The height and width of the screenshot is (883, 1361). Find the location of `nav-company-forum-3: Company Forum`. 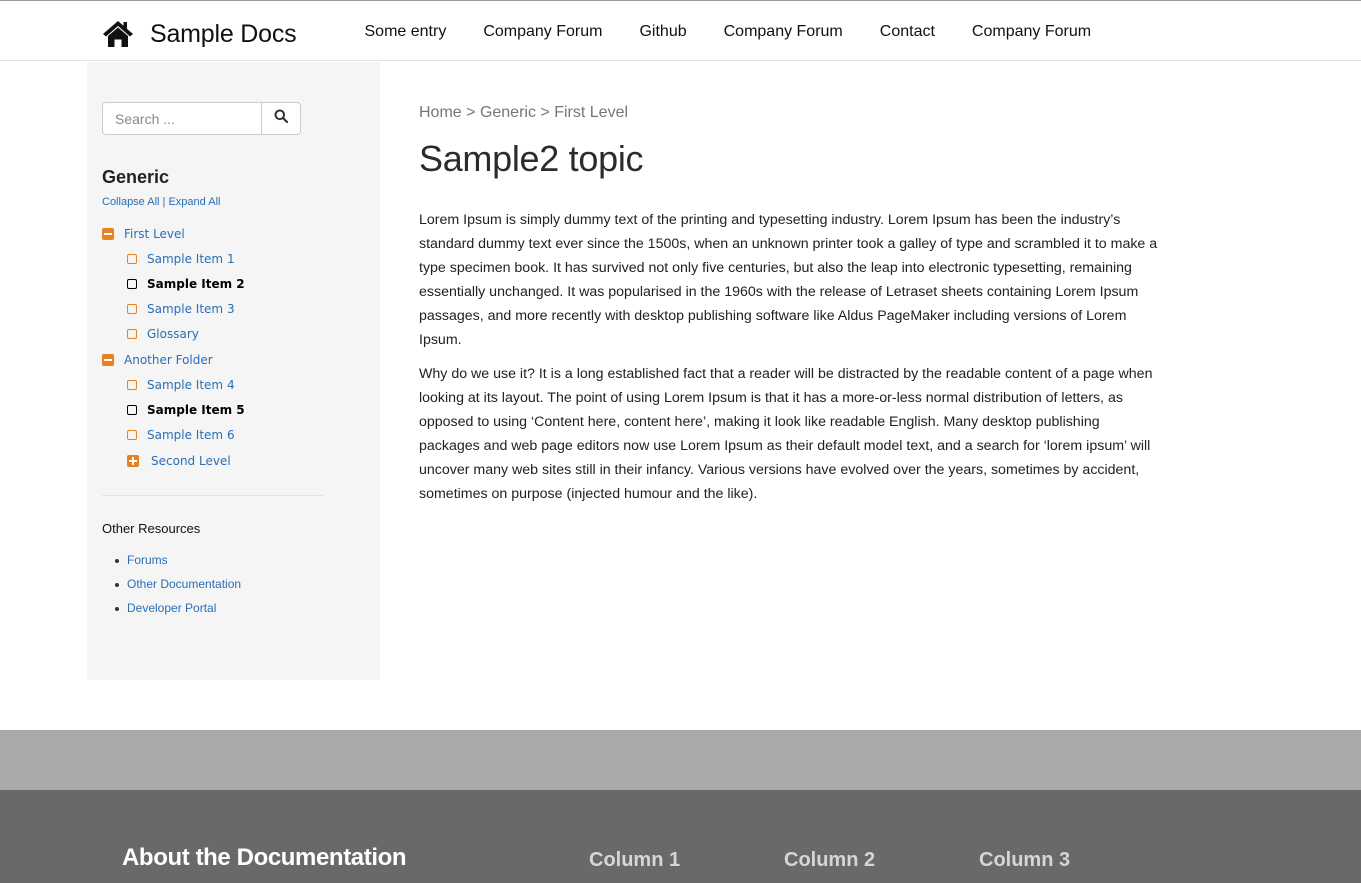

nav-company-forum-3: Company Forum is located at coordinates (1031, 32).